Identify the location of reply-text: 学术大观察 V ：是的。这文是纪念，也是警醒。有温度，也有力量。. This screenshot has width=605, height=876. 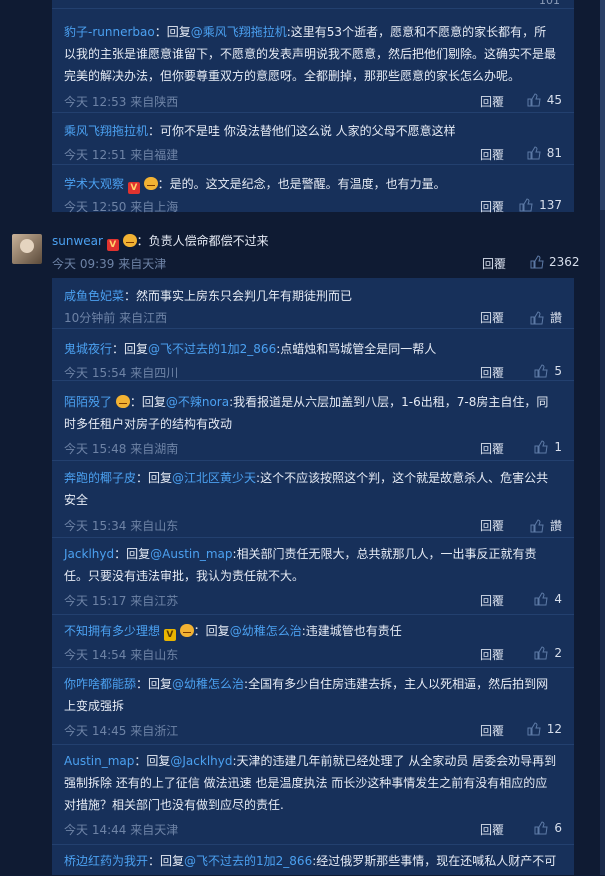
(311, 184).